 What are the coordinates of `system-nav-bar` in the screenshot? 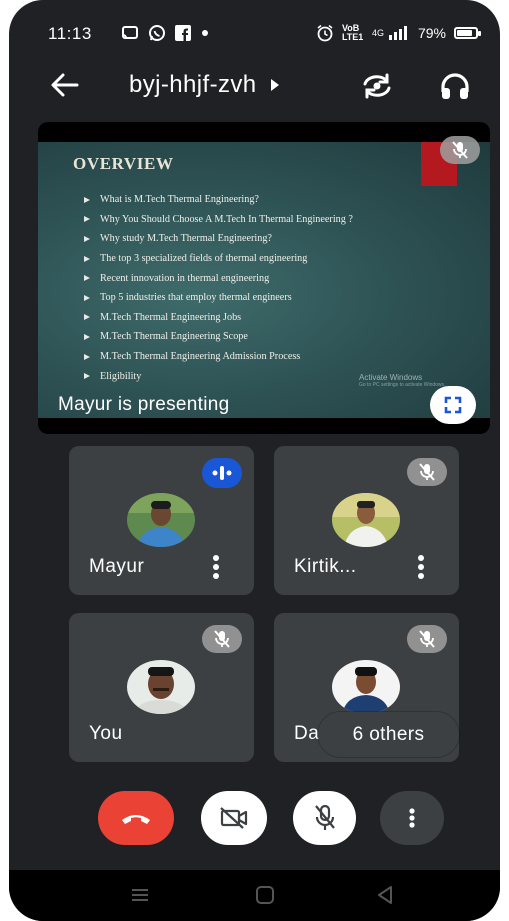 It's located at (254, 895).